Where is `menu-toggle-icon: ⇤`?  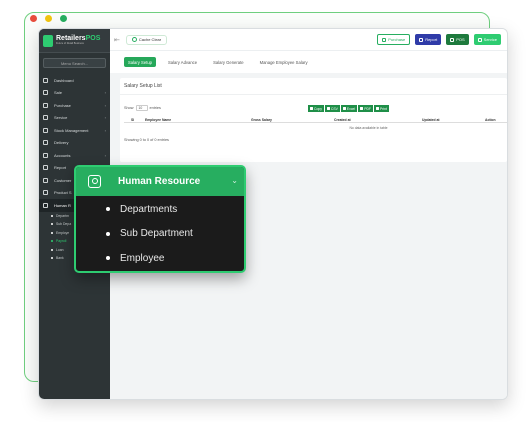
menu-toggle-icon: ⇤ is located at coordinates (117, 40).